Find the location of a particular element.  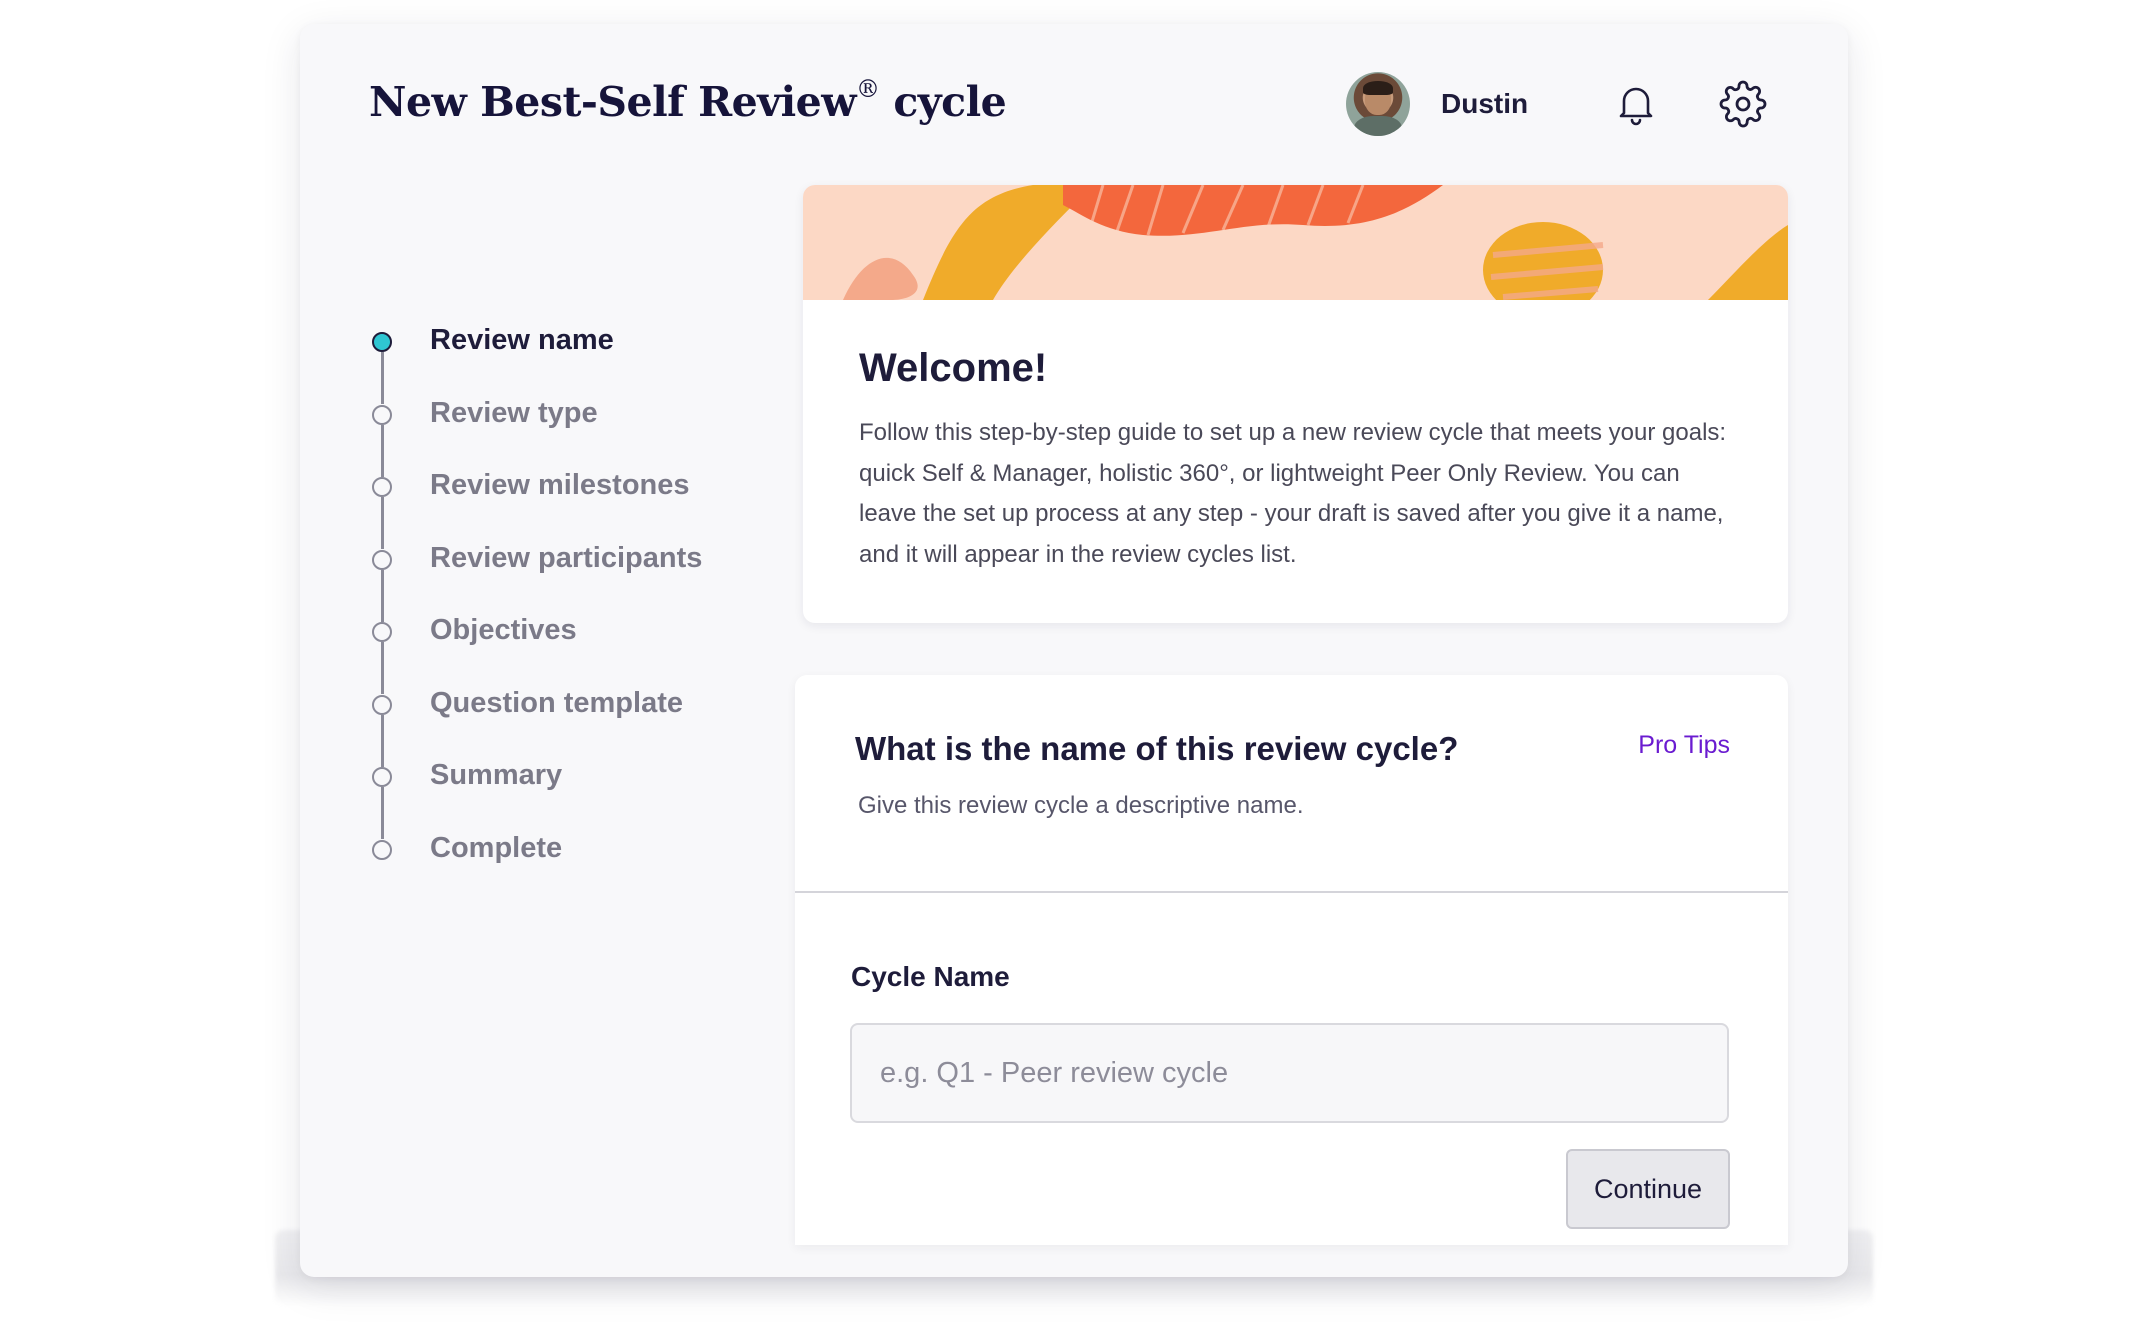

step-label: Review name is located at coordinates (522, 340).